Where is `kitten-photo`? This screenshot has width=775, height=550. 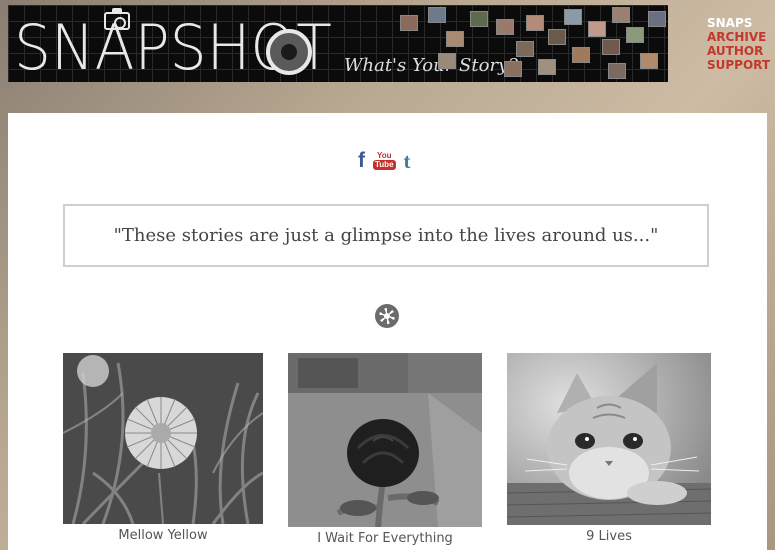
kitten-photo is located at coordinates (609, 439).